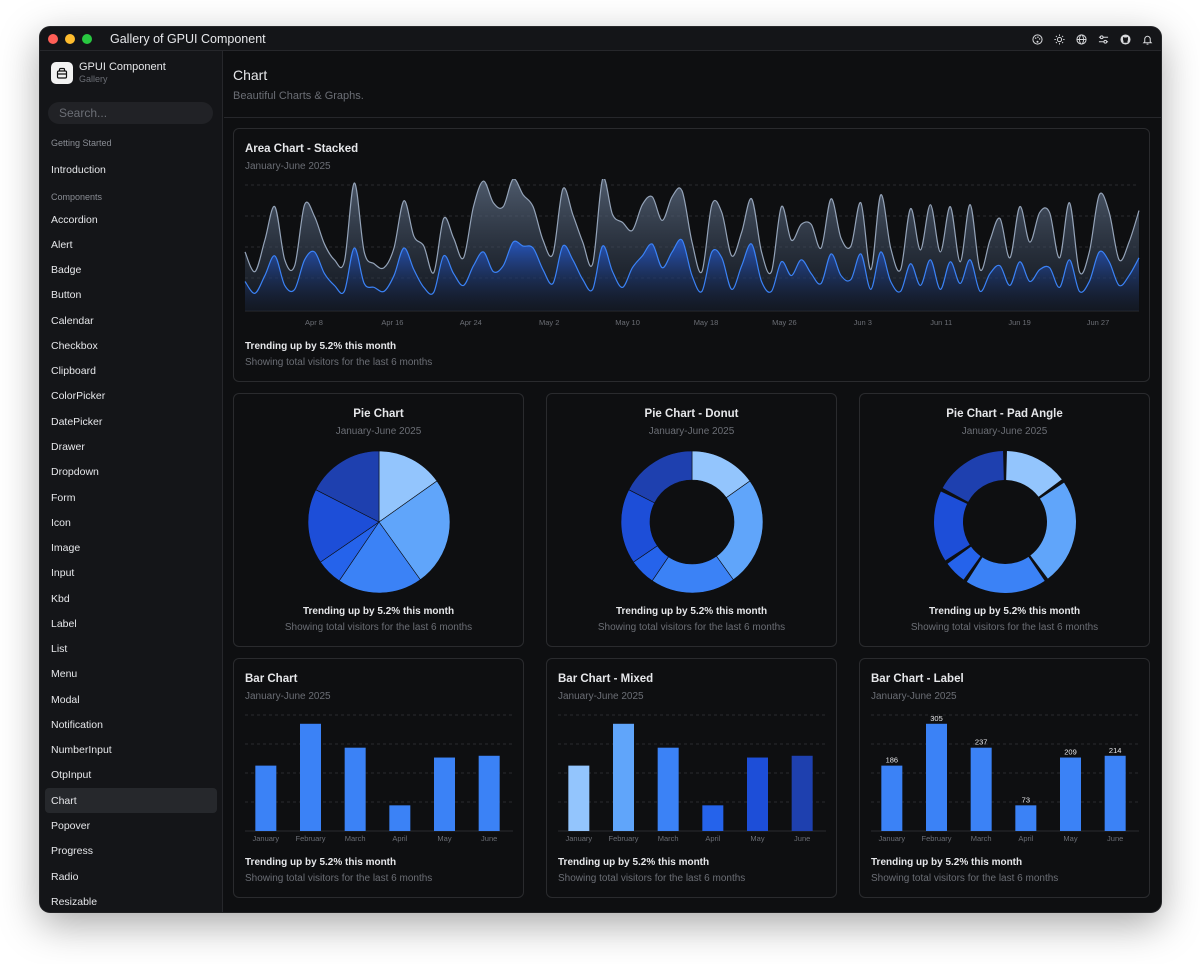  I want to click on pie-chart, so click(379, 522).